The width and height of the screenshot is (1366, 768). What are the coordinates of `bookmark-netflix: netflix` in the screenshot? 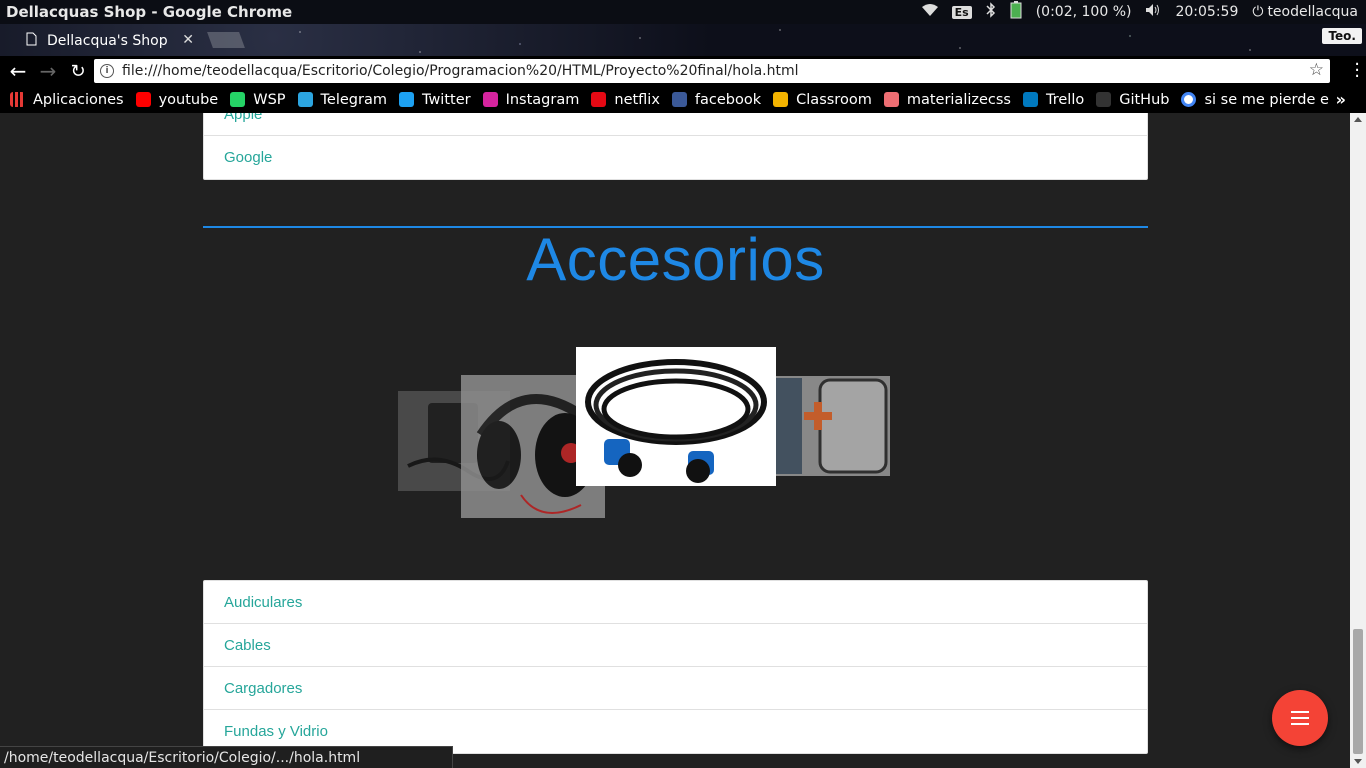 It's located at (625, 100).